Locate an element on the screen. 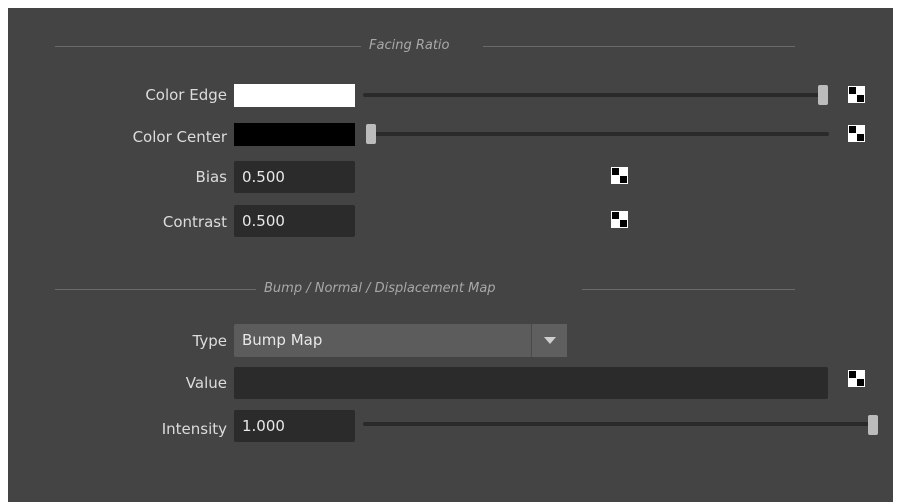 The image size is (901, 503). section-title: Facing Ratio is located at coordinates (409, 45).